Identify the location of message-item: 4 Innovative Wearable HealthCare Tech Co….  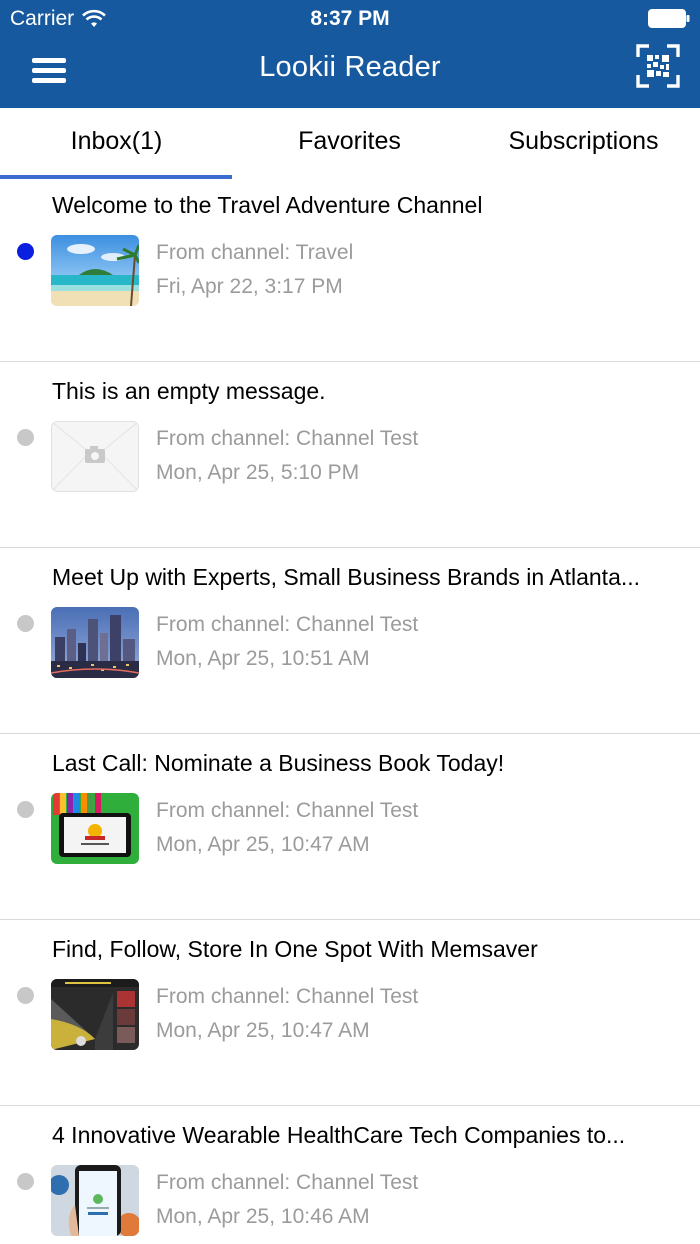
(350, 1175).